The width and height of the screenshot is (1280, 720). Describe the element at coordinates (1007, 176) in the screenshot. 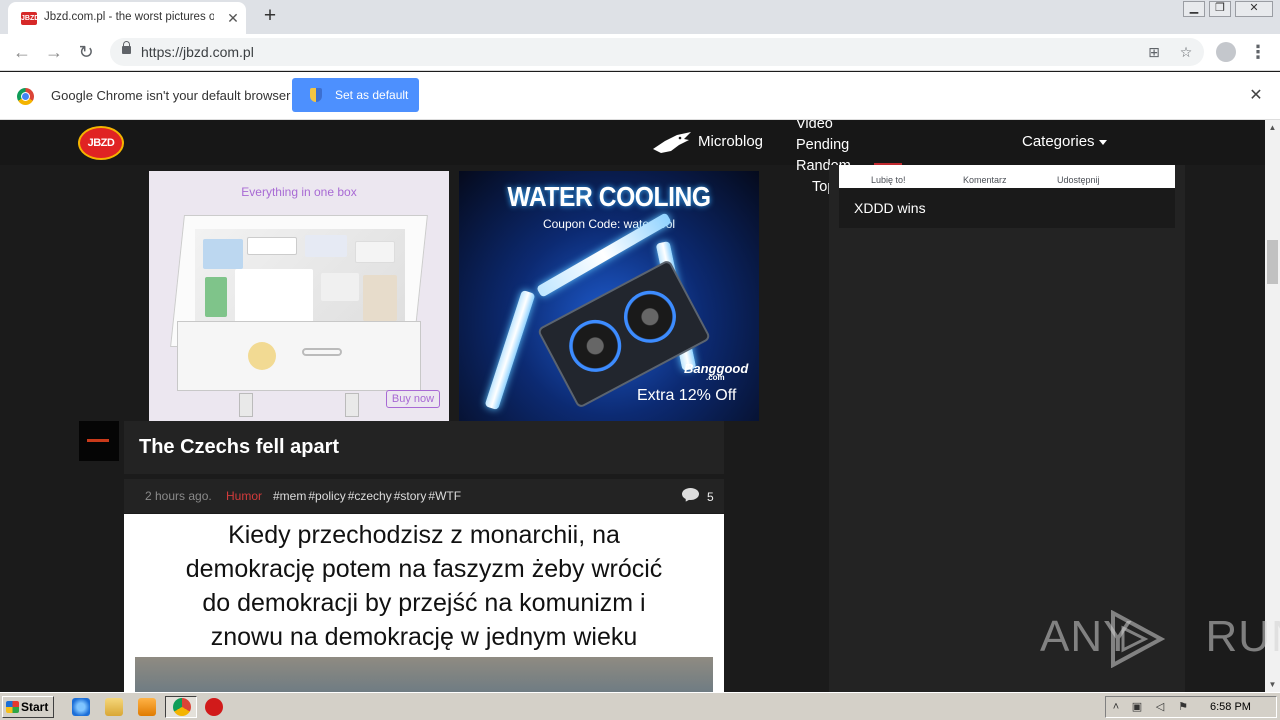

I see `fb-action-bar: Lubię to! Komentarz Udostępnij` at that location.